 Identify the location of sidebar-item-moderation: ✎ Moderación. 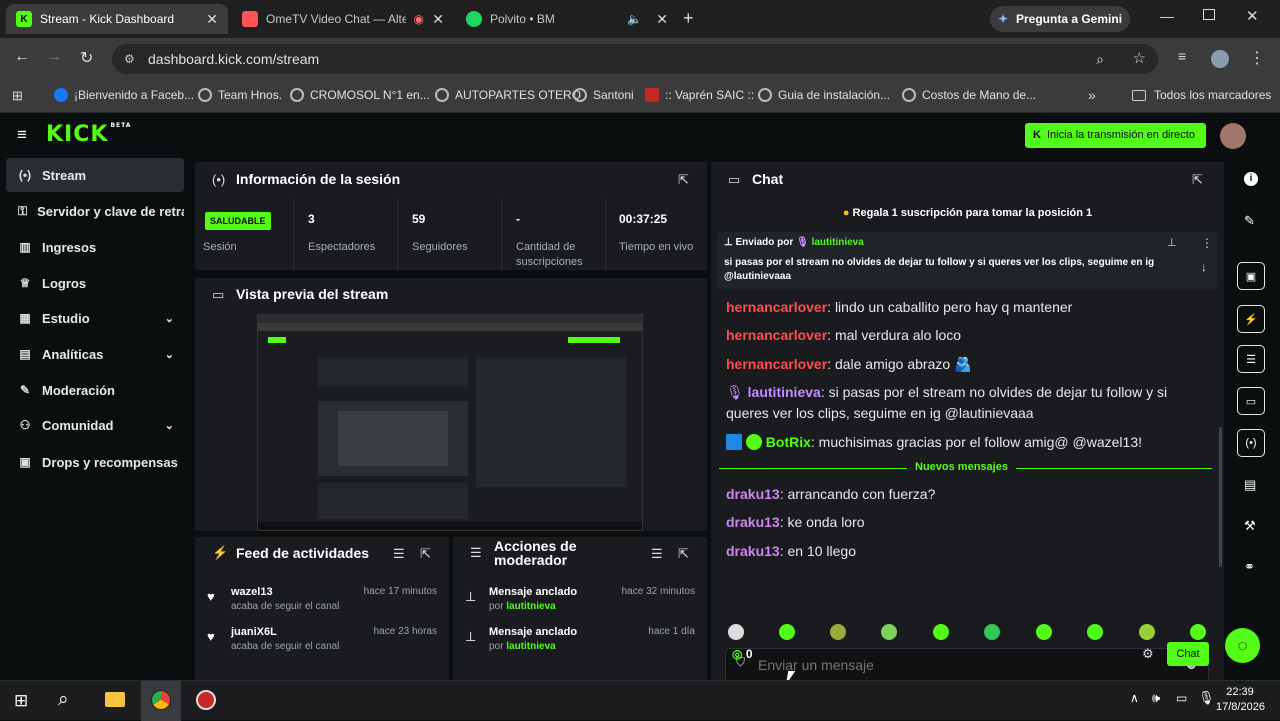
(95, 390).